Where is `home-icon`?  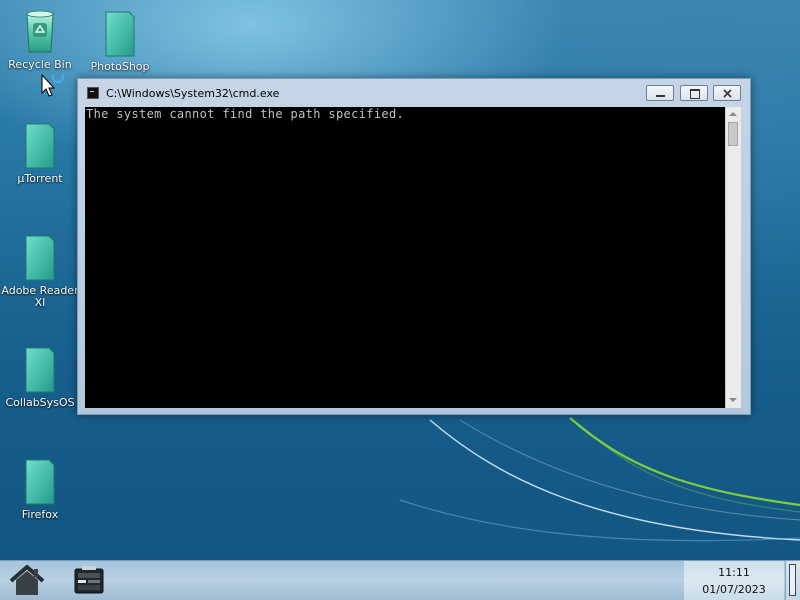
home-icon is located at coordinates (27, 580).